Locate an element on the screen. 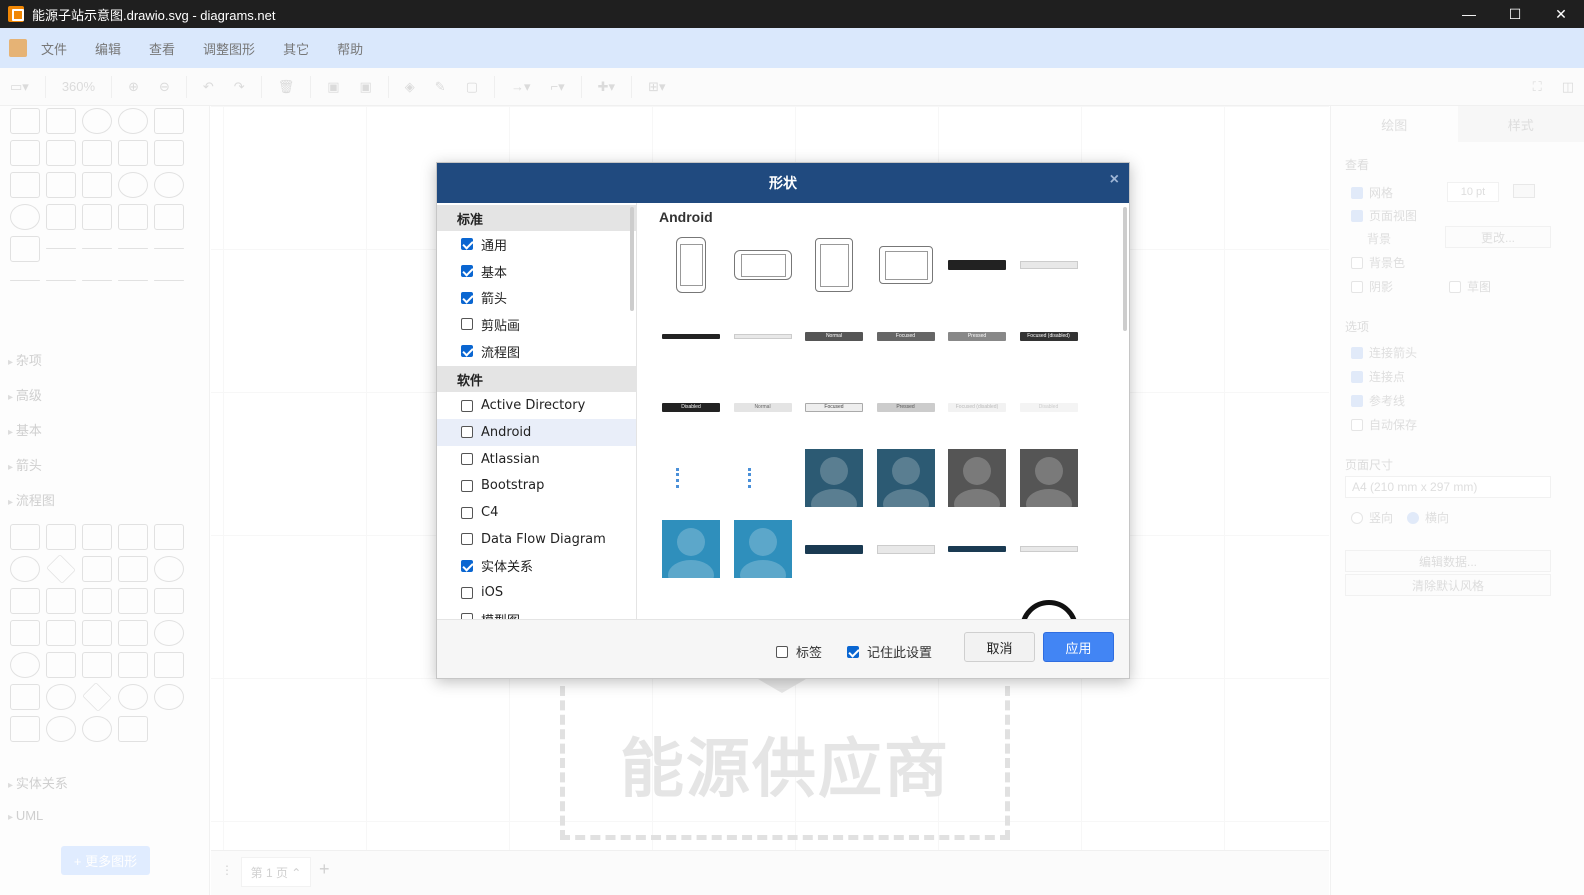 This screenshot has width=1584, height=895. remember-setting-checkbox is located at coordinates (853, 651).